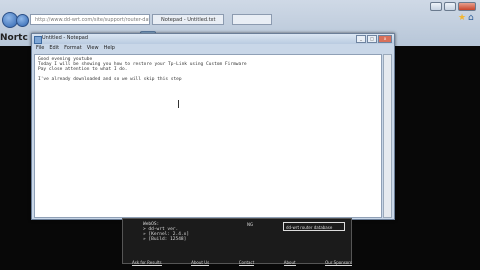 The width and height of the screenshot is (480, 270). Describe the element at coordinates (314, 226) in the screenshot. I see `router-search-box: dd-wrt router database` at that location.